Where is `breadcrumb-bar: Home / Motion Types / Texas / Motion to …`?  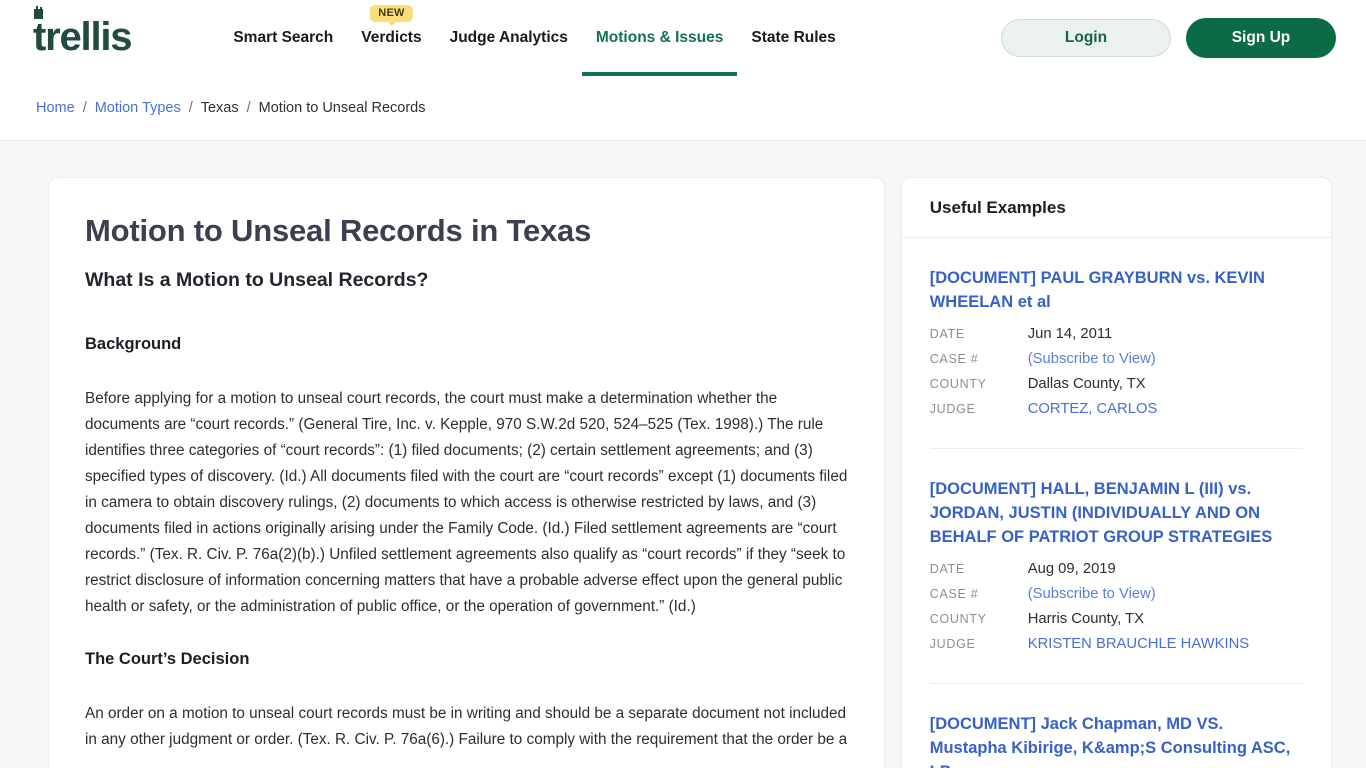
breadcrumb-bar: Home / Motion Types / Texas / Motion to … is located at coordinates (683, 108).